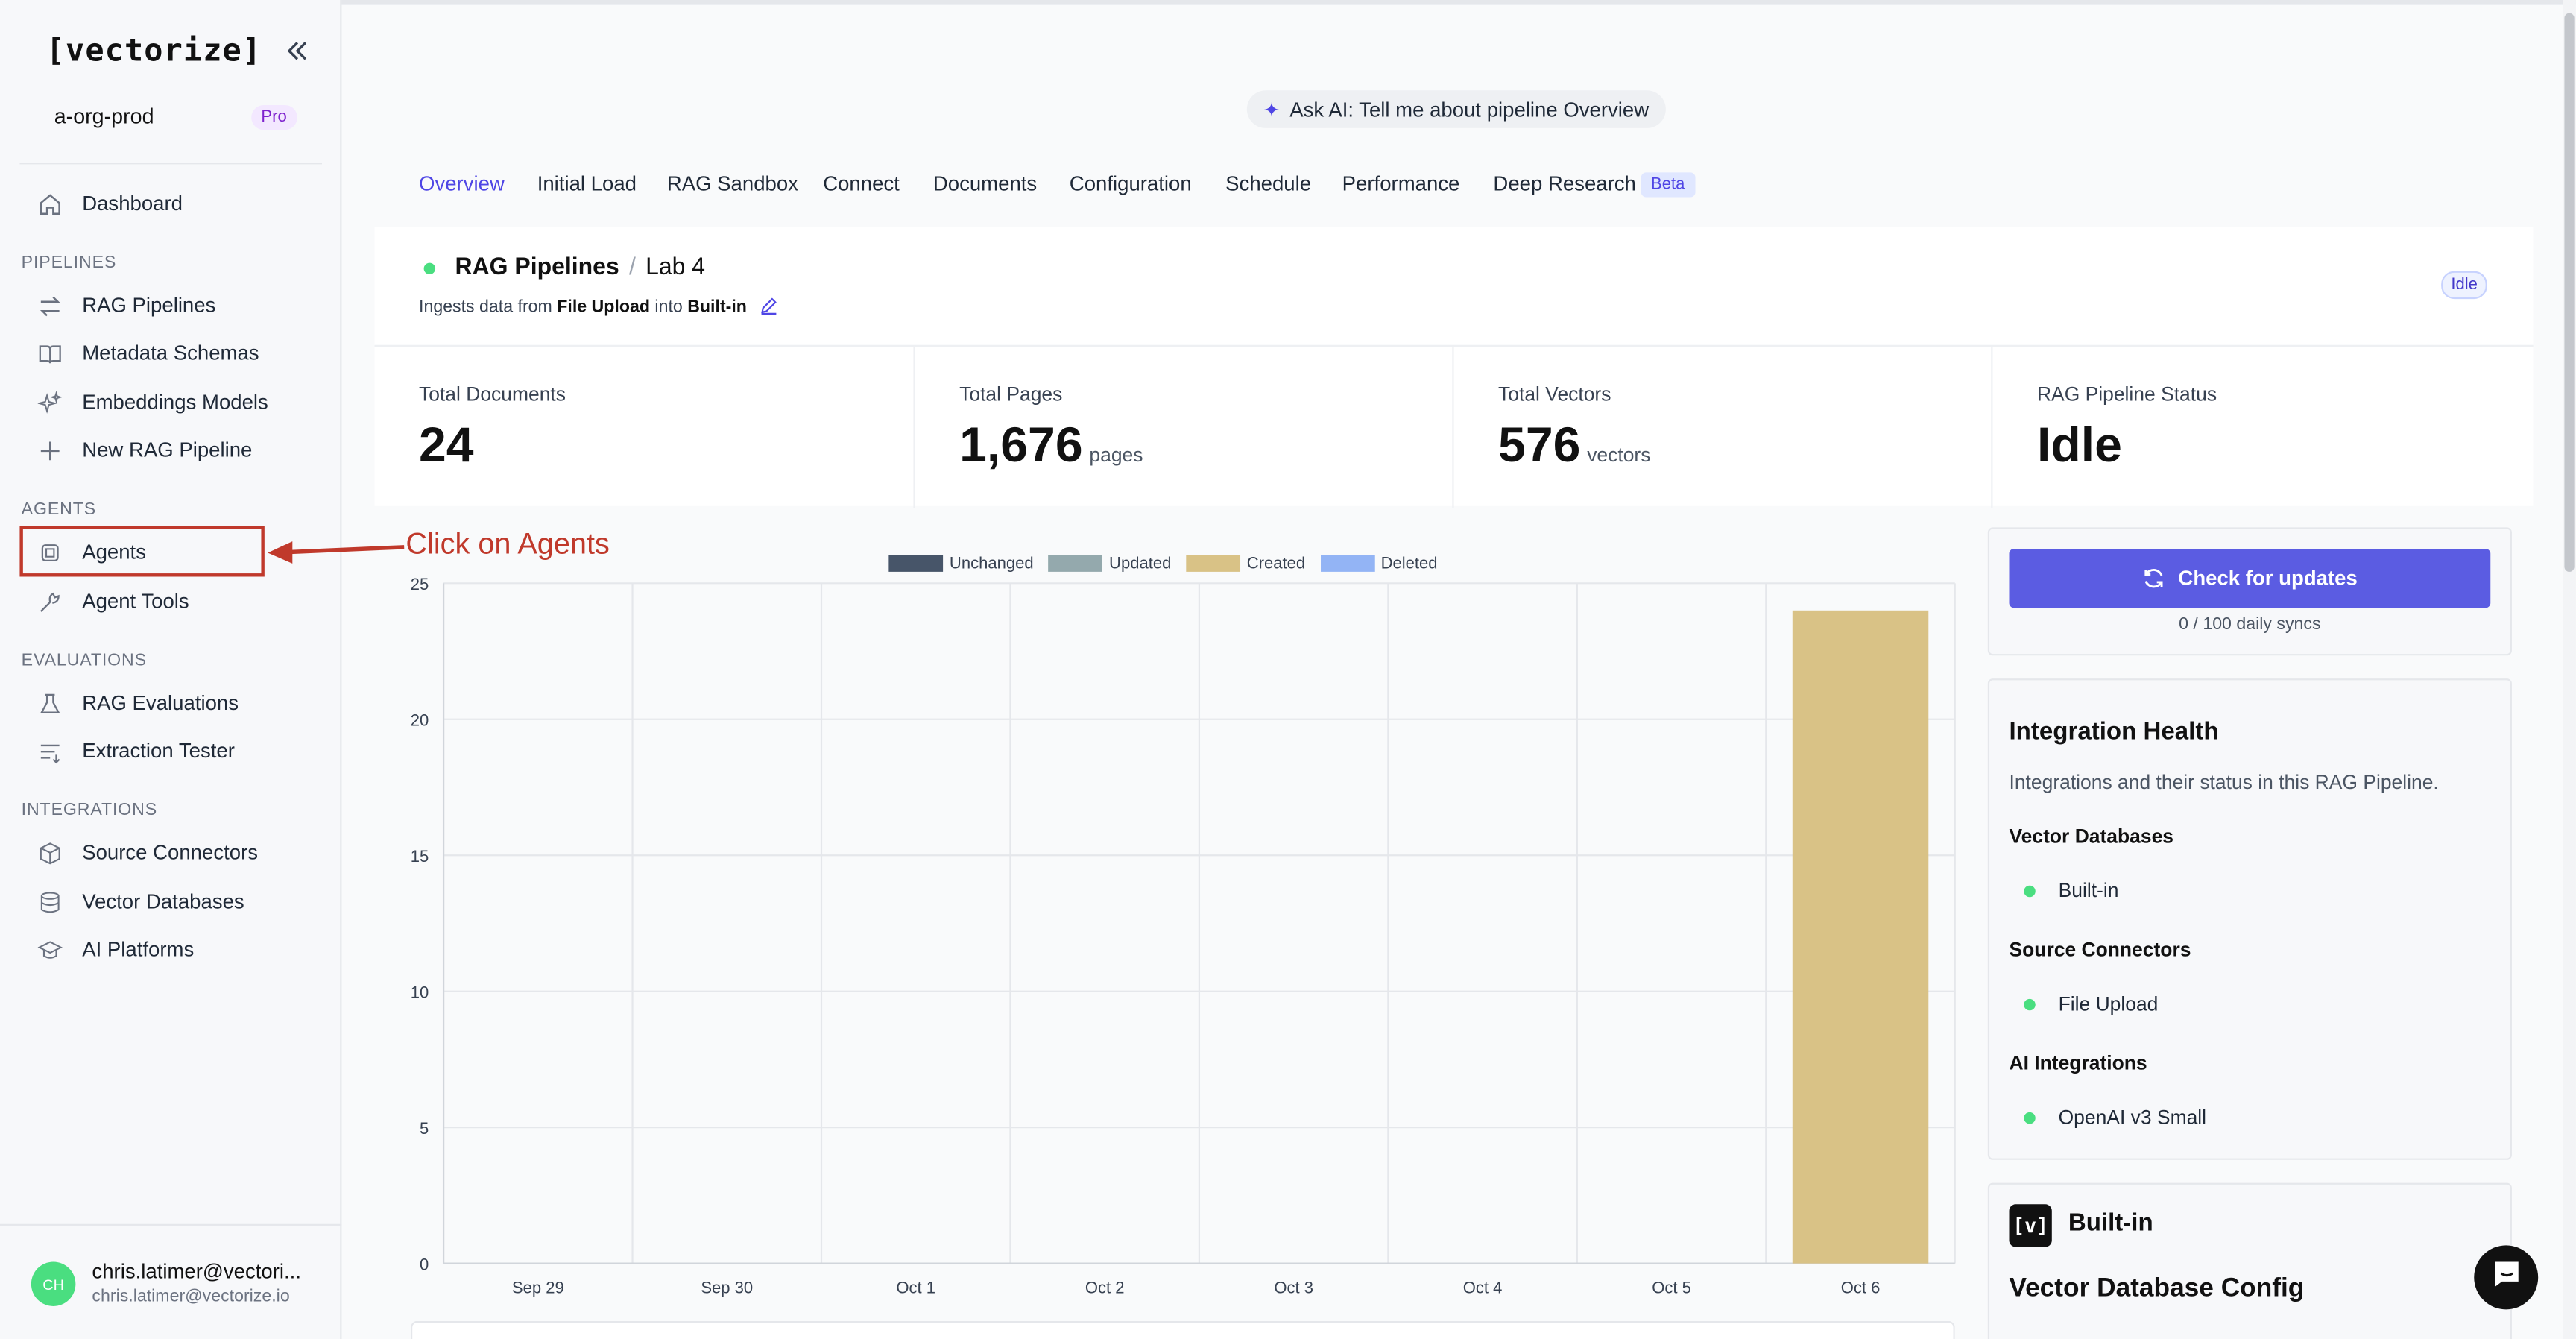 This screenshot has height=1339, width=2576. I want to click on sparkle-icon: ✦, so click(1272, 110).